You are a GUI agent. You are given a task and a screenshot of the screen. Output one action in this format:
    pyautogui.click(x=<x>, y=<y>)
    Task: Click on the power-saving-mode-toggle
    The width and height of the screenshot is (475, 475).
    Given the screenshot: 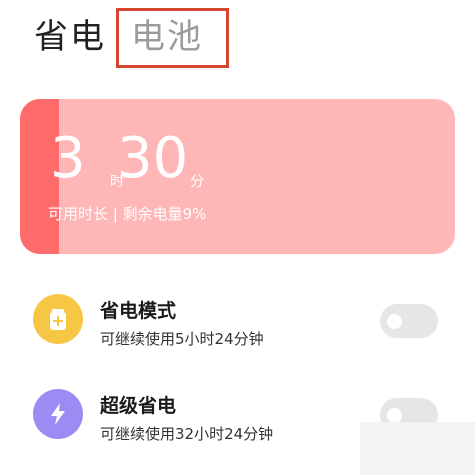 What is the action you would take?
    pyautogui.click(x=409, y=321)
    